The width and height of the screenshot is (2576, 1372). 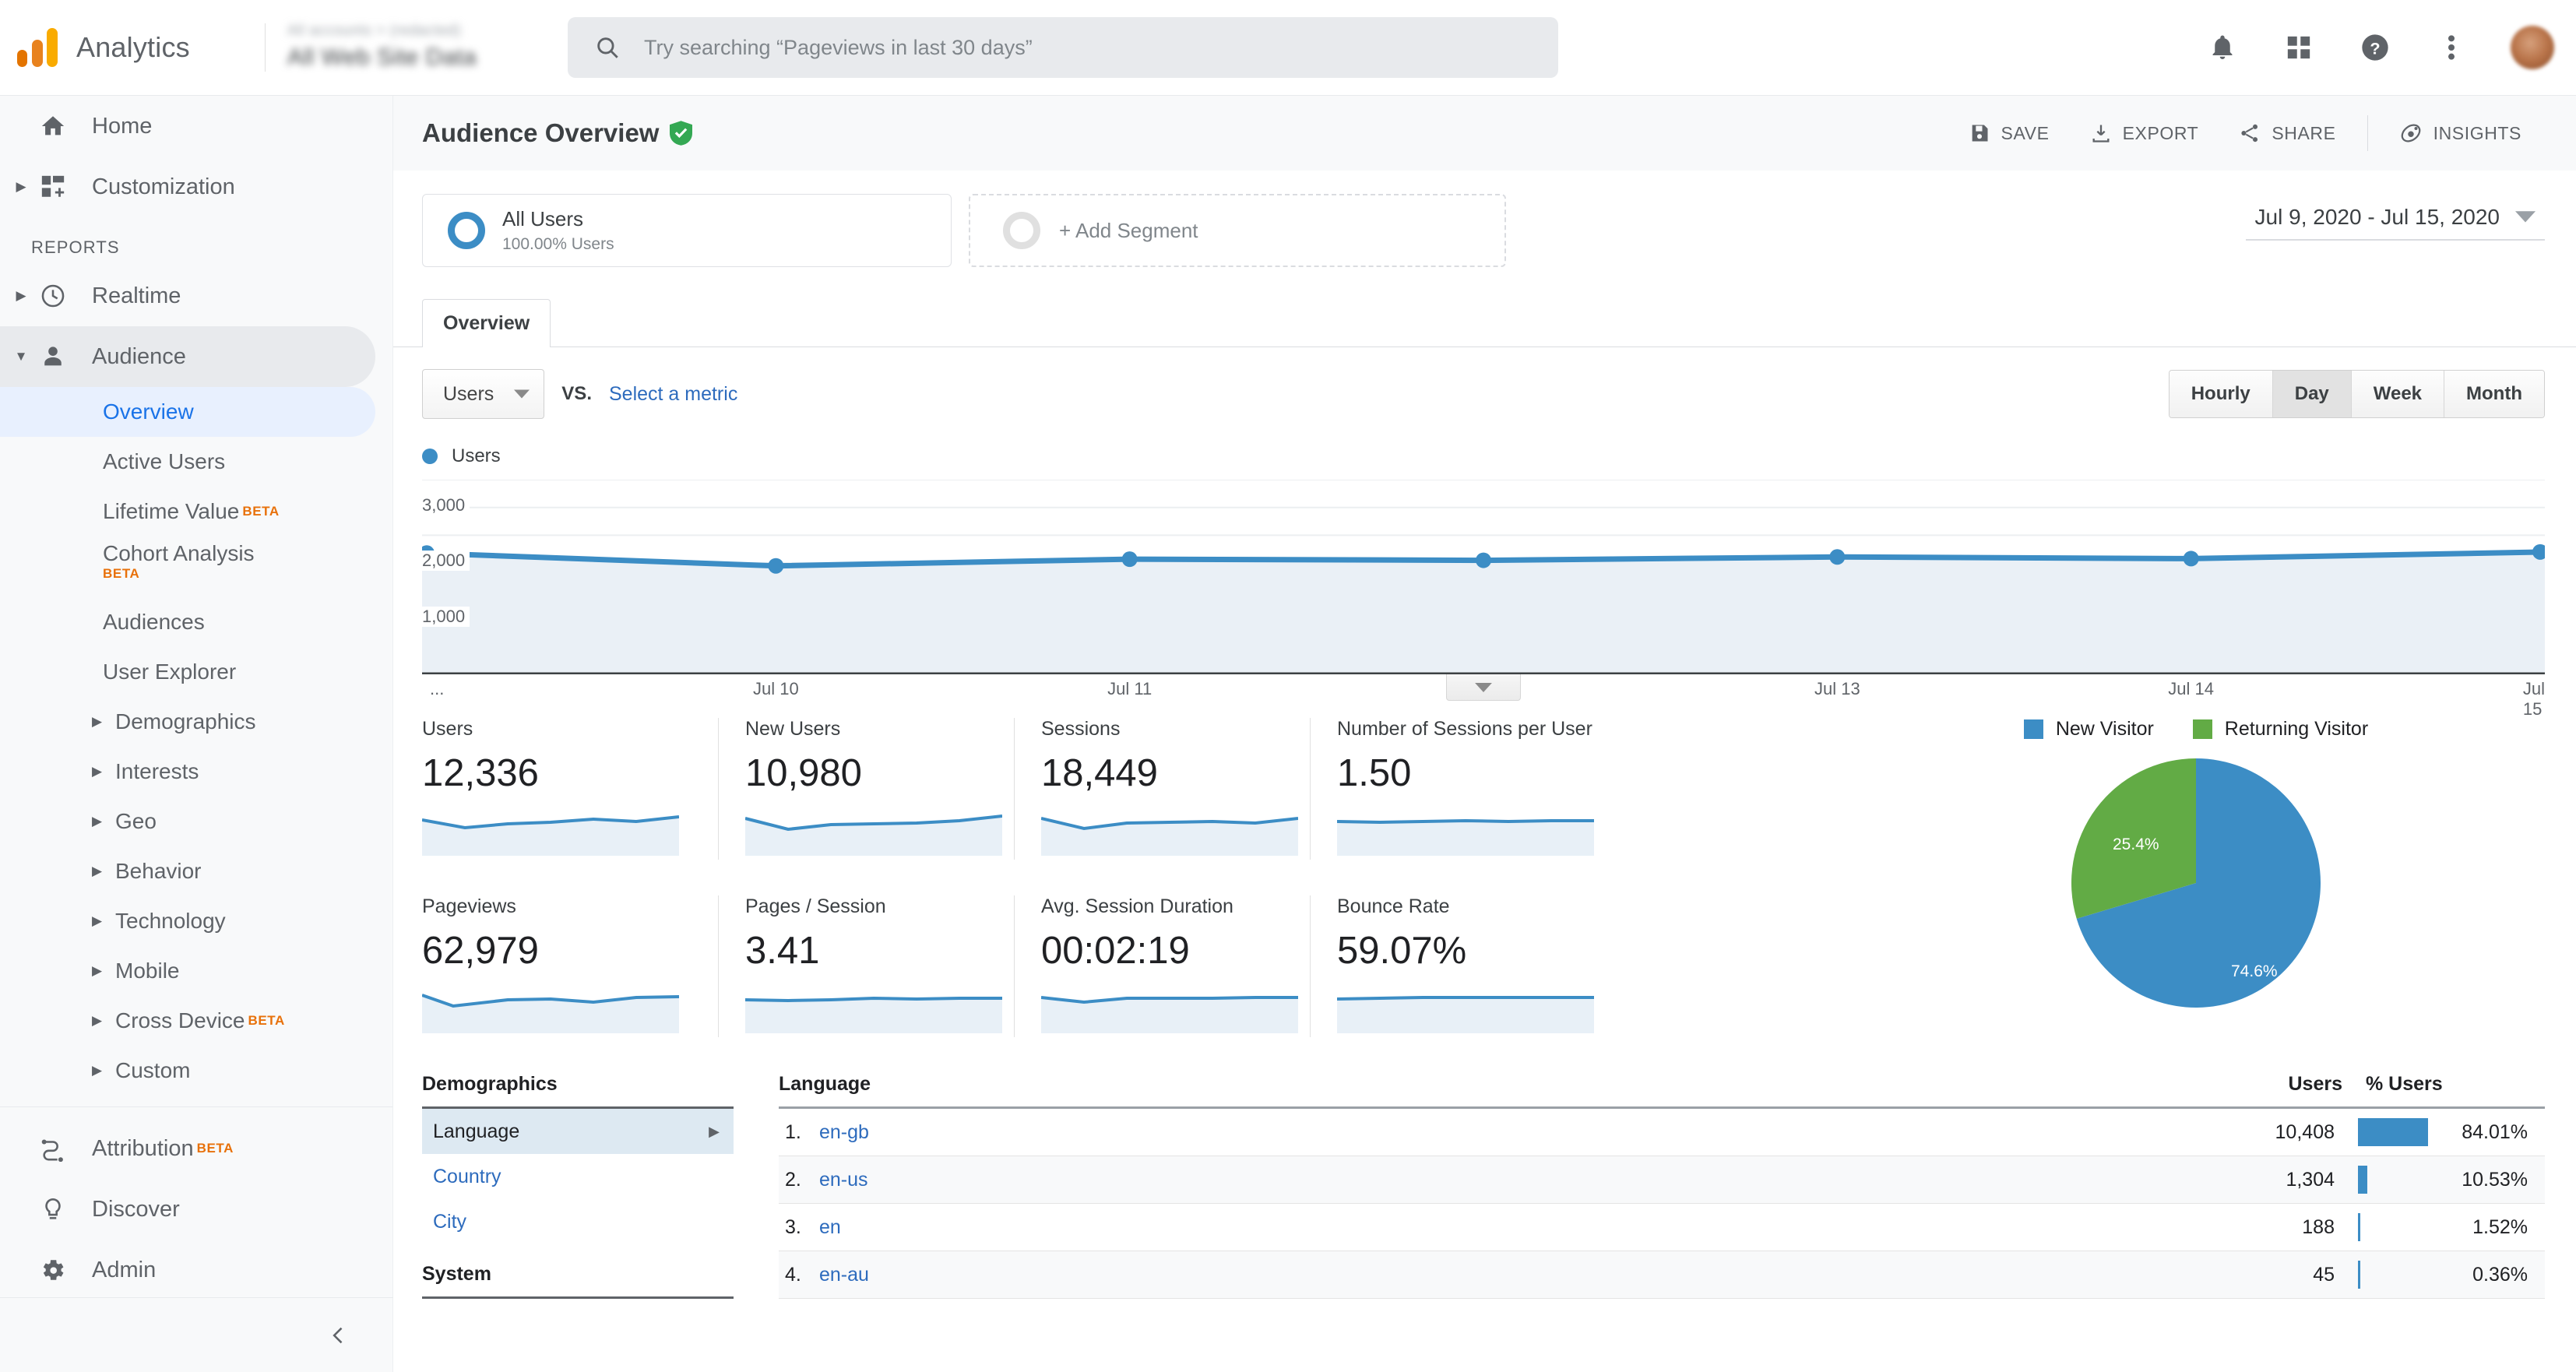 What do you see at coordinates (196, 971) in the screenshot?
I see `sidebar-item-mobile: ▶ Mobile` at bounding box center [196, 971].